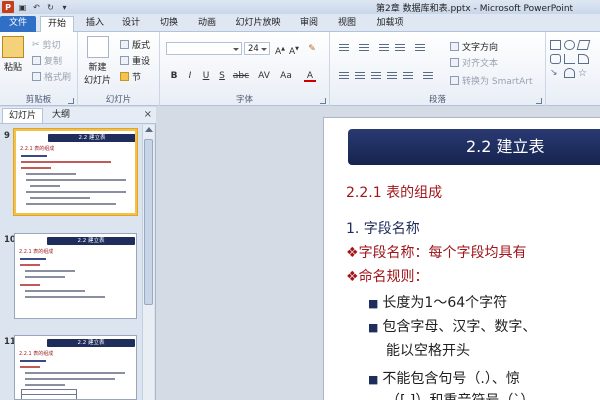  What do you see at coordinates (206, 76) in the screenshot?
I see `underline-button: U` at bounding box center [206, 76].